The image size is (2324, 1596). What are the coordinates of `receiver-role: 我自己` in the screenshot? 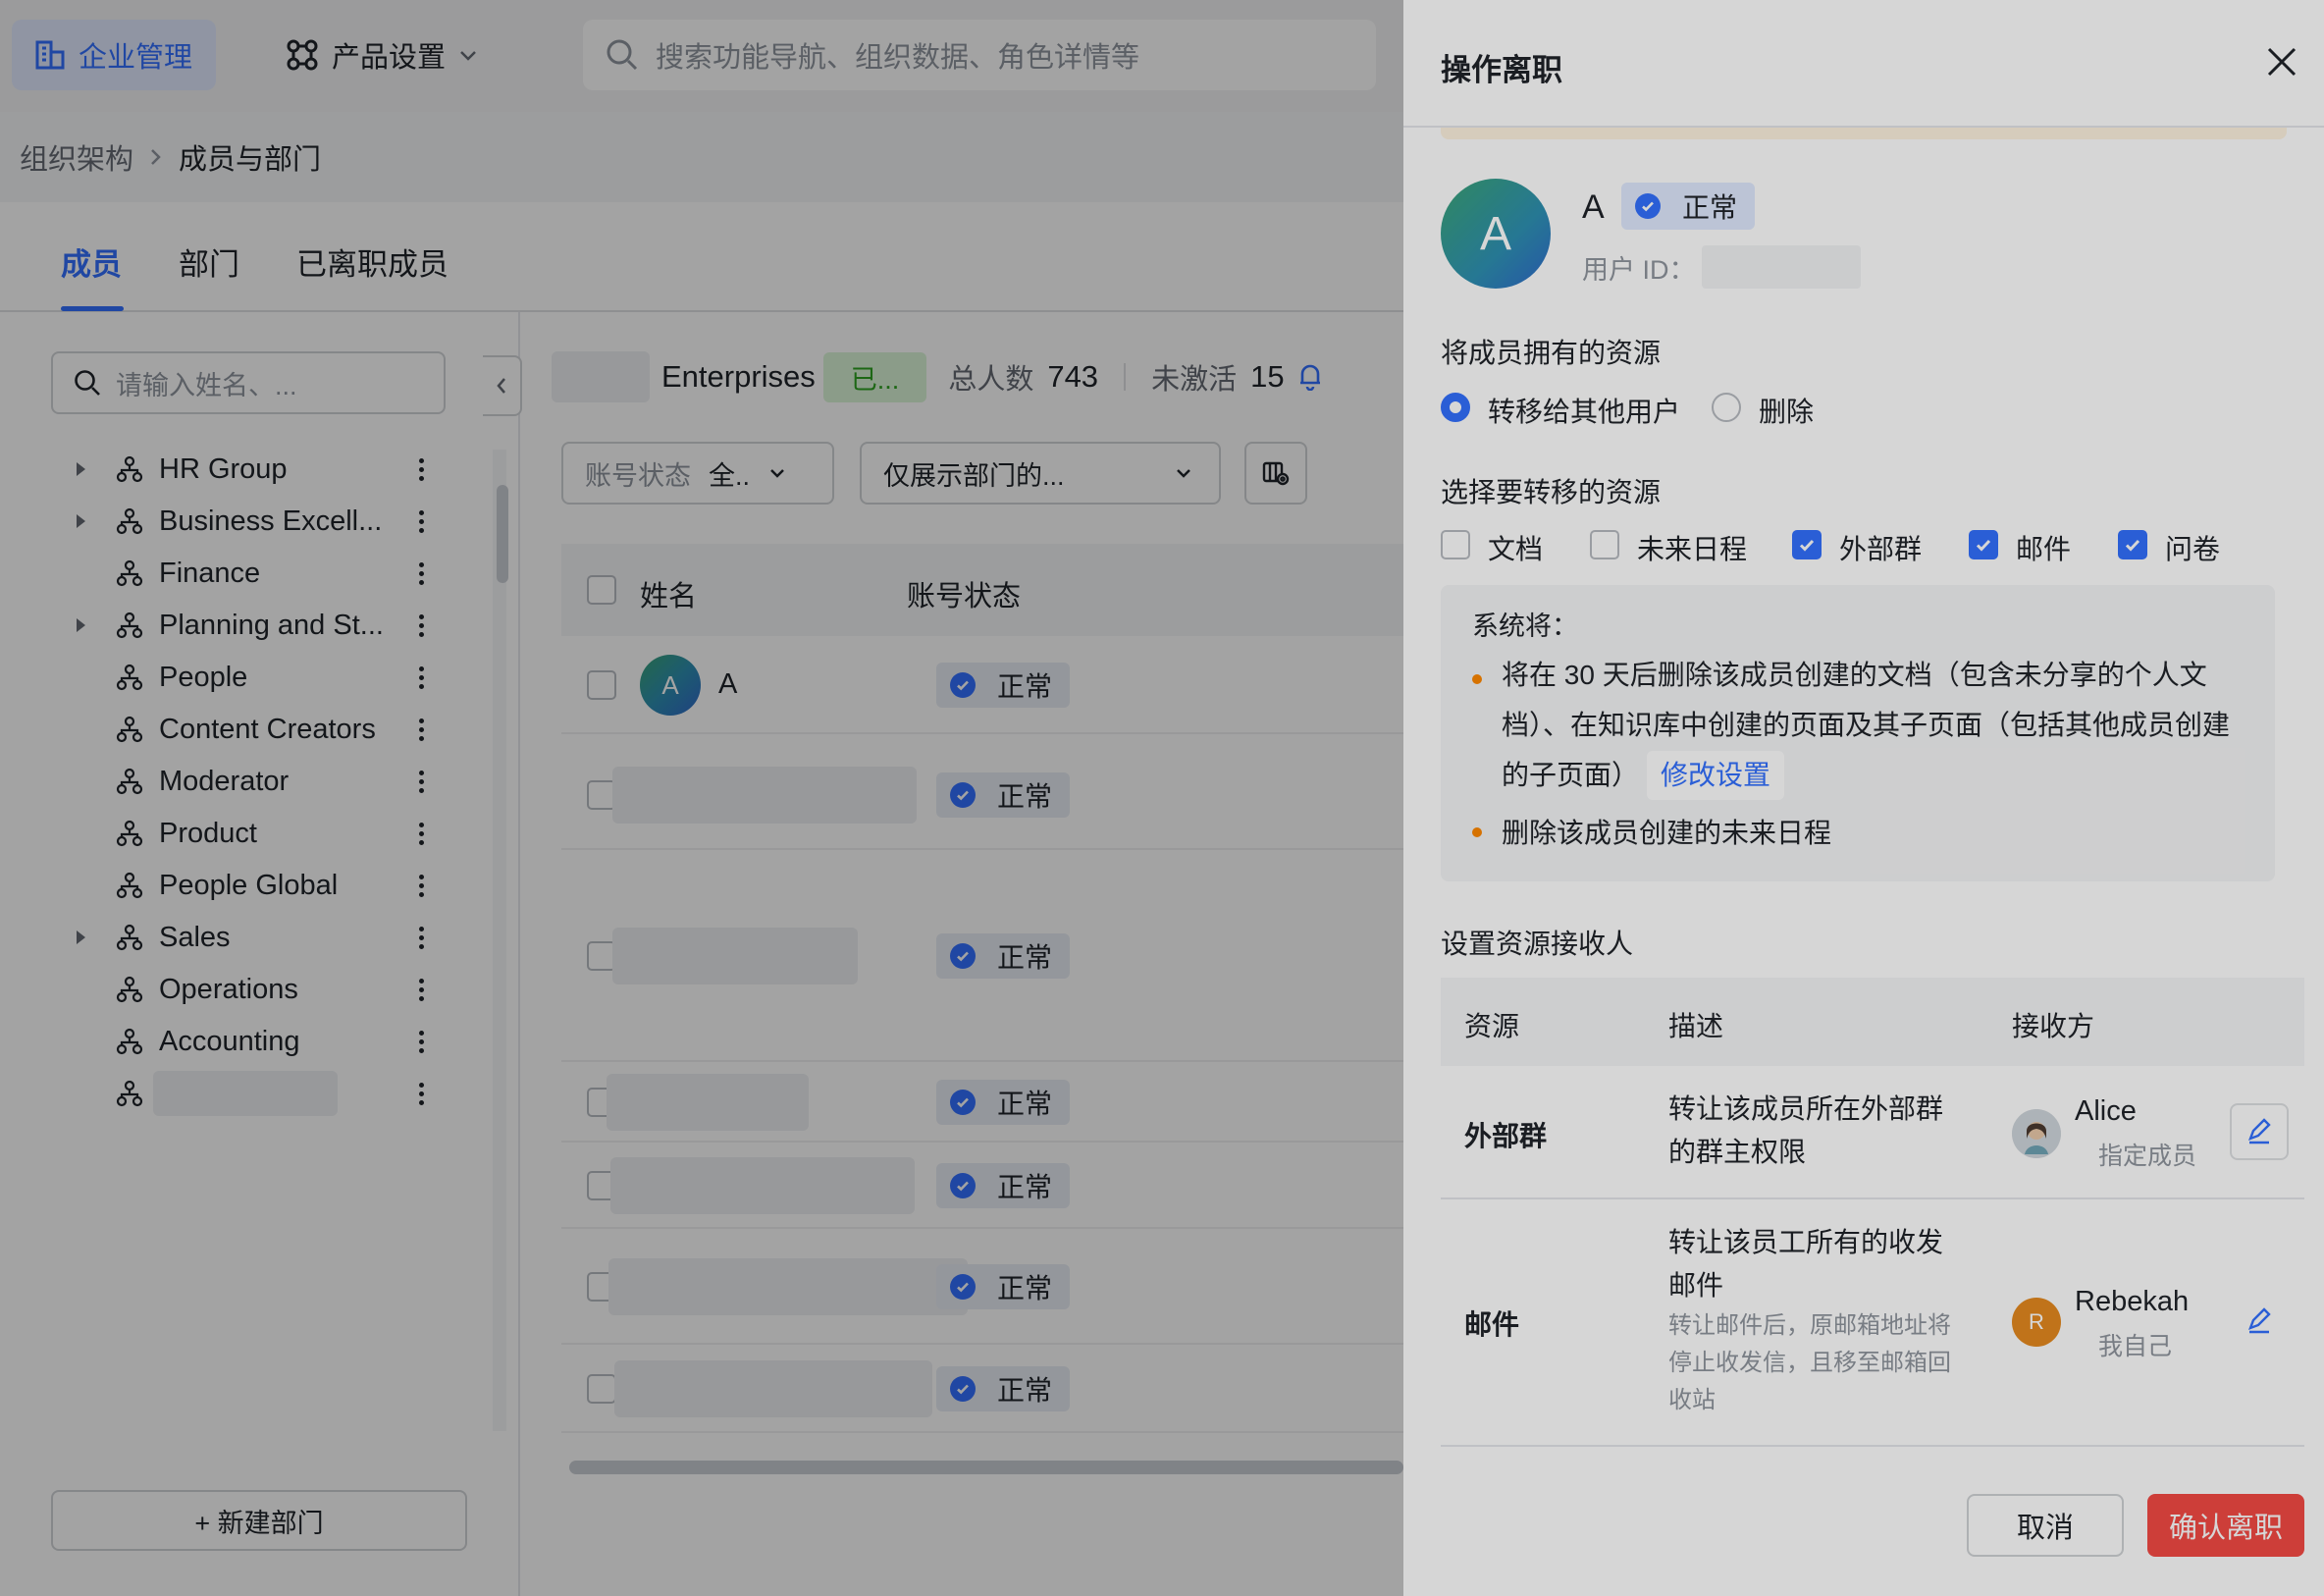 It's located at (2136, 1346).